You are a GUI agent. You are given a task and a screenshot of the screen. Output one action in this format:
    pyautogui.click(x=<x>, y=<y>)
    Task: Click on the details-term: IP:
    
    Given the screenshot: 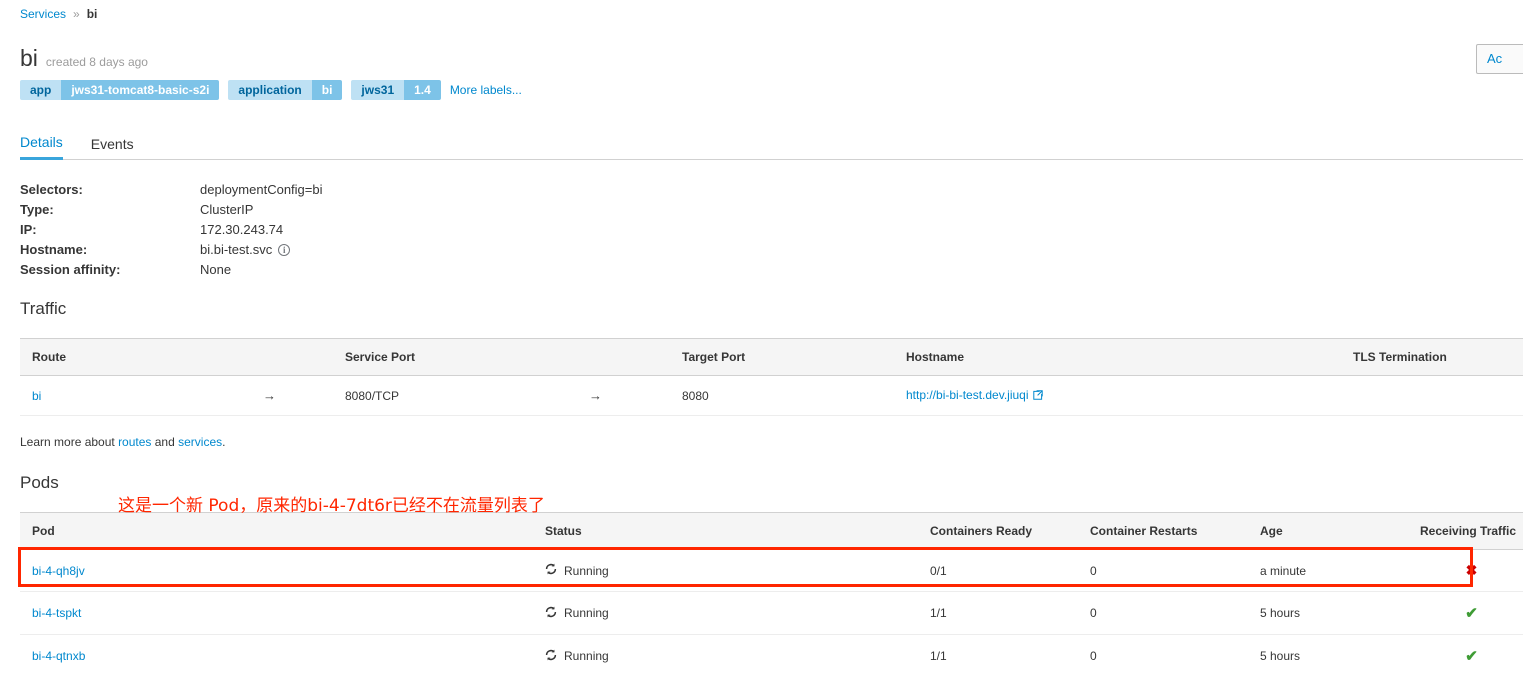 What is the action you would take?
    pyautogui.click(x=28, y=229)
    